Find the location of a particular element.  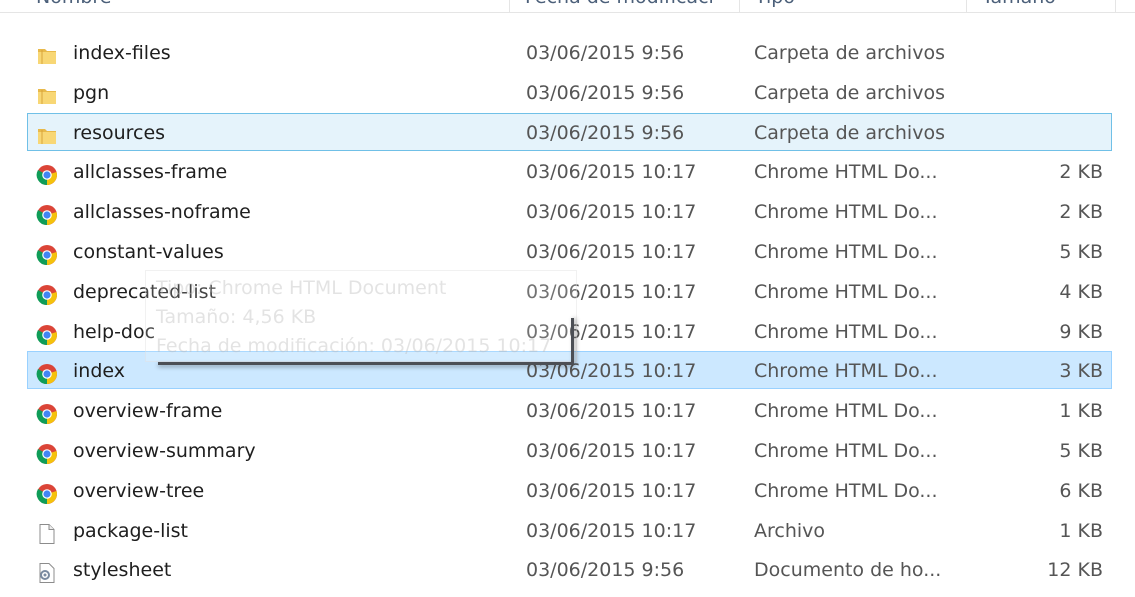

column-header-type: Tipo is located at coordinates (855, 6).